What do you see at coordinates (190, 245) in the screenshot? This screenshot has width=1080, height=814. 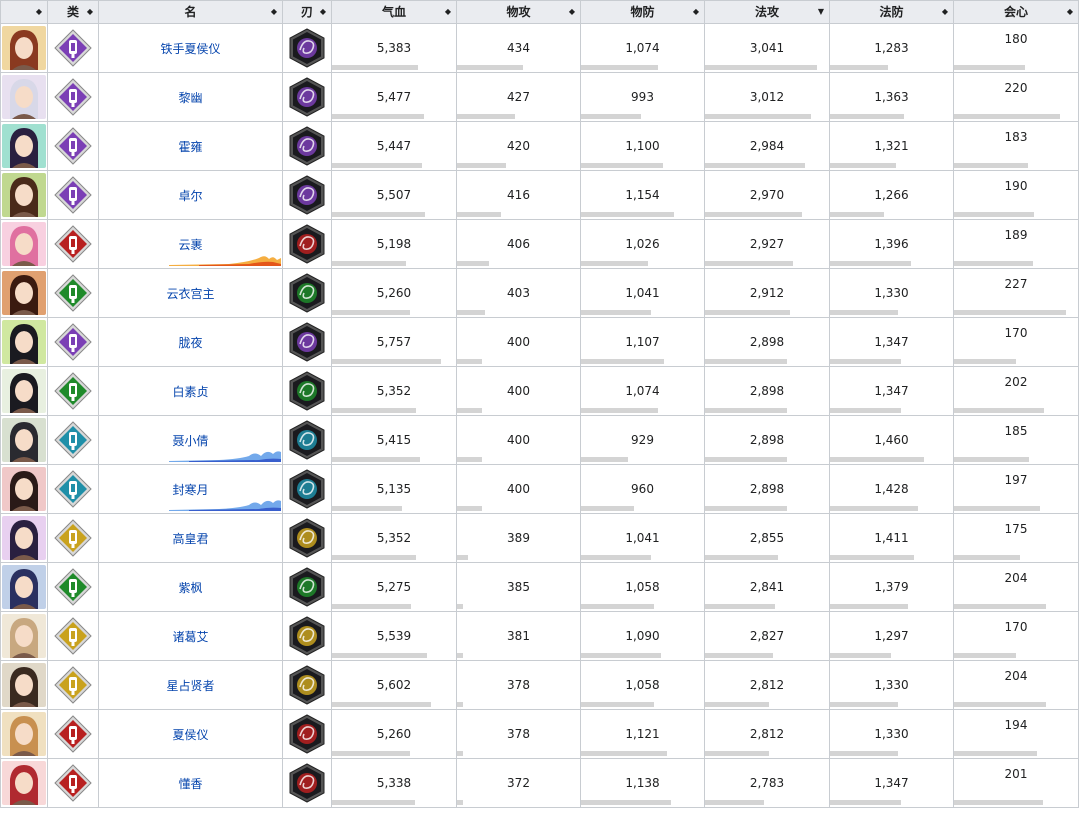 I see `character-name-link: 云裹` at bounding box center [190, 245].